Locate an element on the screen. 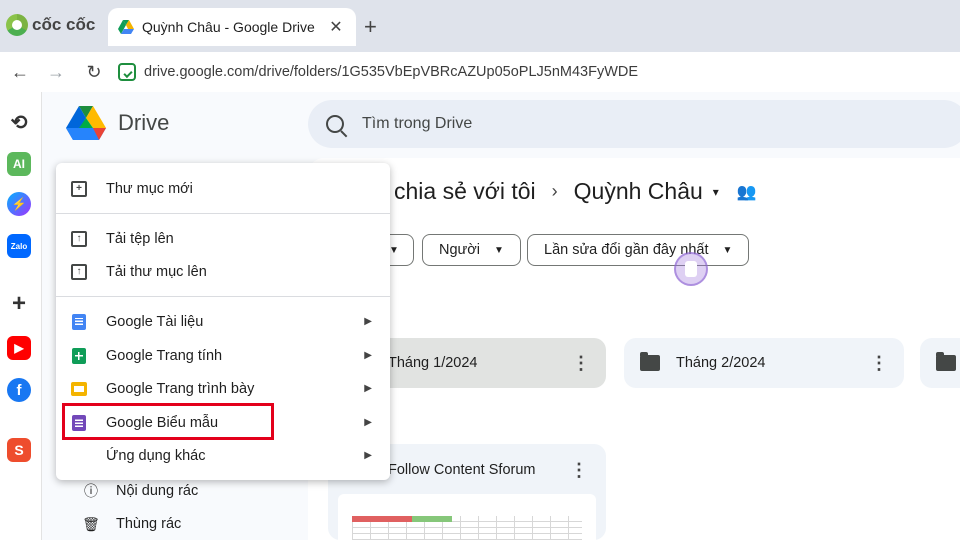 Image resolution: width=960 pixels, height=540 pixels. breadcrumb-current-folder: Quỳnh Châu is located at coordinates (638, 191).